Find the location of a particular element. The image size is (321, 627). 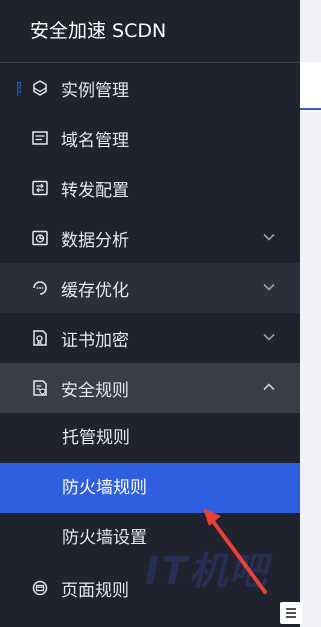

menu-item-label: 域名管理 is located at coordinates (95, 140).